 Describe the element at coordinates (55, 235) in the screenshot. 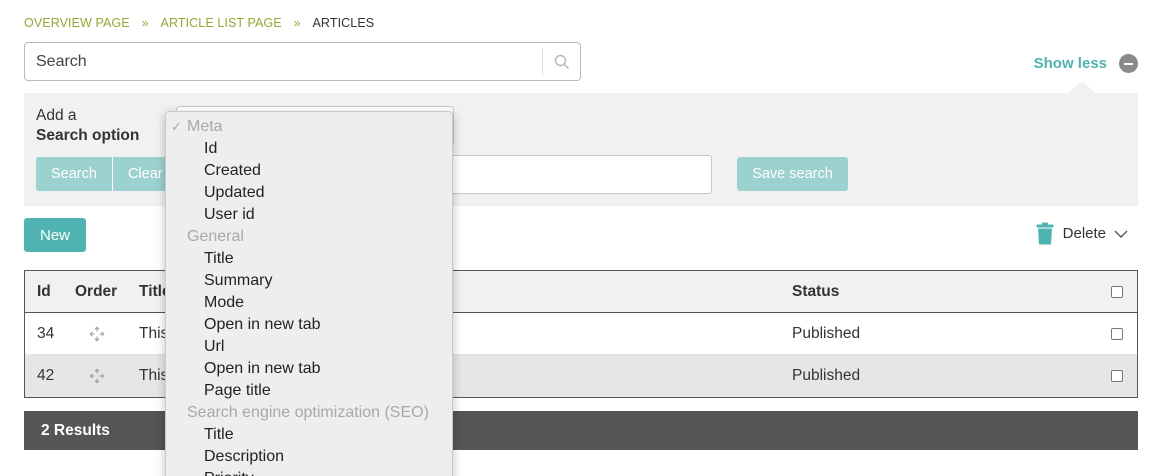

I see `new-button: New` at that location.